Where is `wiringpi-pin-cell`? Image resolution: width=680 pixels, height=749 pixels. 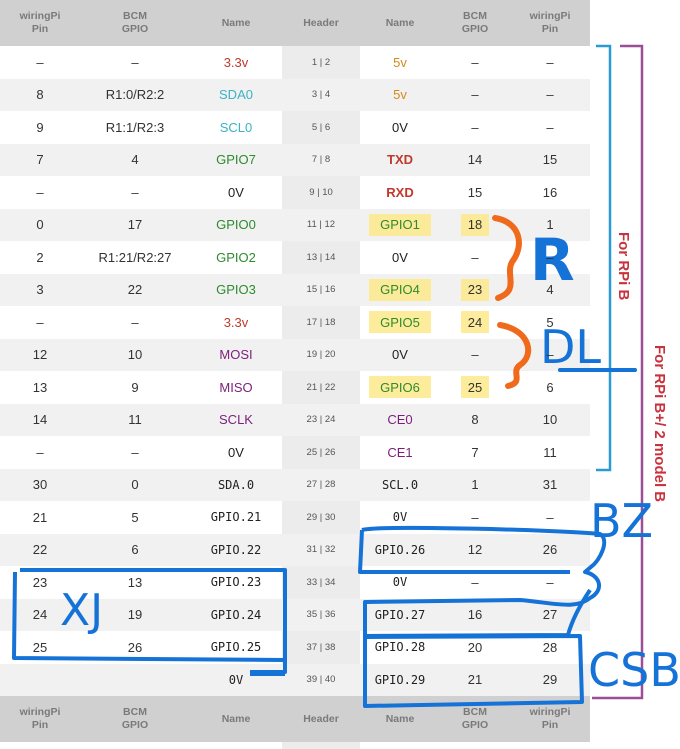 wiringpi-pin-cell is located at coordinates (40, 680).